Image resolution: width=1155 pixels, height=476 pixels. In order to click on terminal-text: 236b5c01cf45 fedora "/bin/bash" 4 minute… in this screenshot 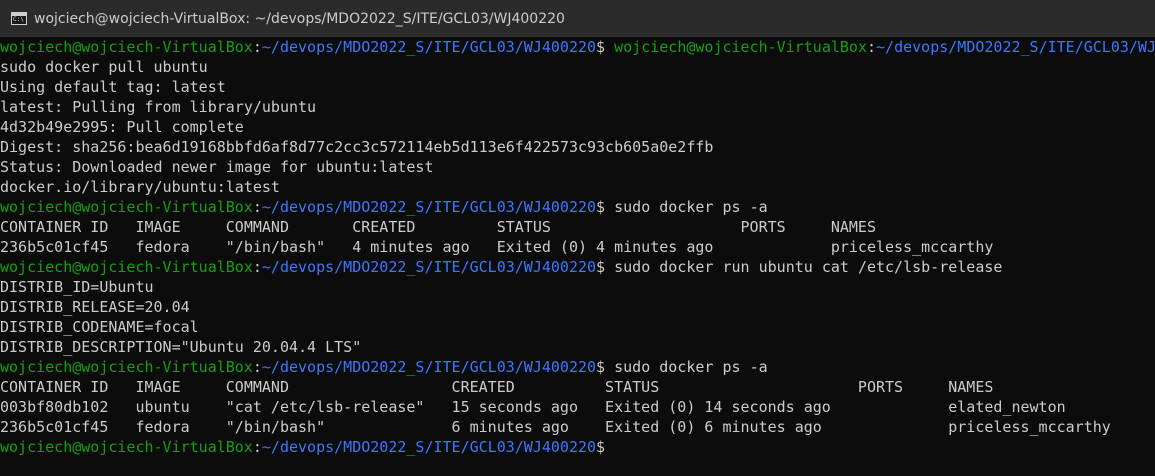, I will do `click(497, 247)`.